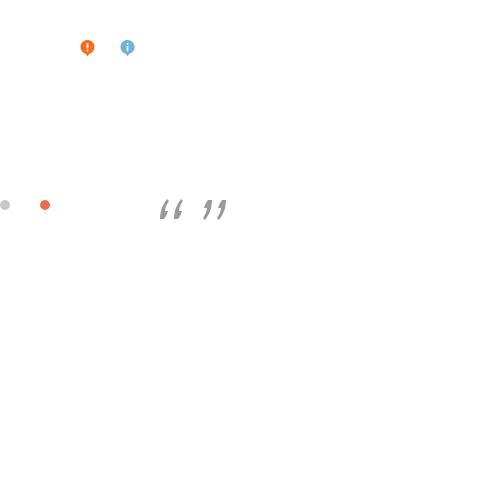 This screenshot has height=500, width=500. Describe the element at coordinates (127, 55) in the screenshot. I see `info-bubble-tail` at that location.